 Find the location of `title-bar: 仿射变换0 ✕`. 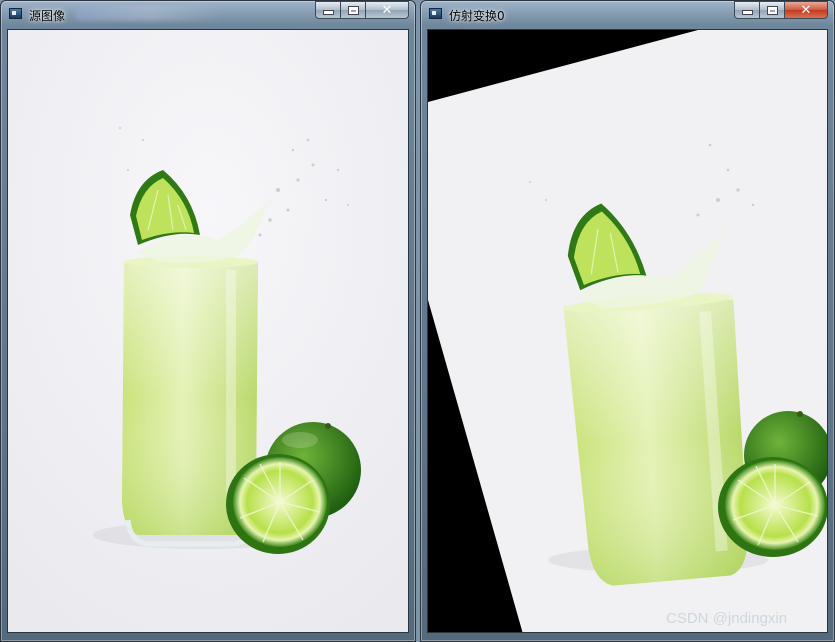

title-bar: 仿射变换0 ✕ is located at coordinates (627, 14).